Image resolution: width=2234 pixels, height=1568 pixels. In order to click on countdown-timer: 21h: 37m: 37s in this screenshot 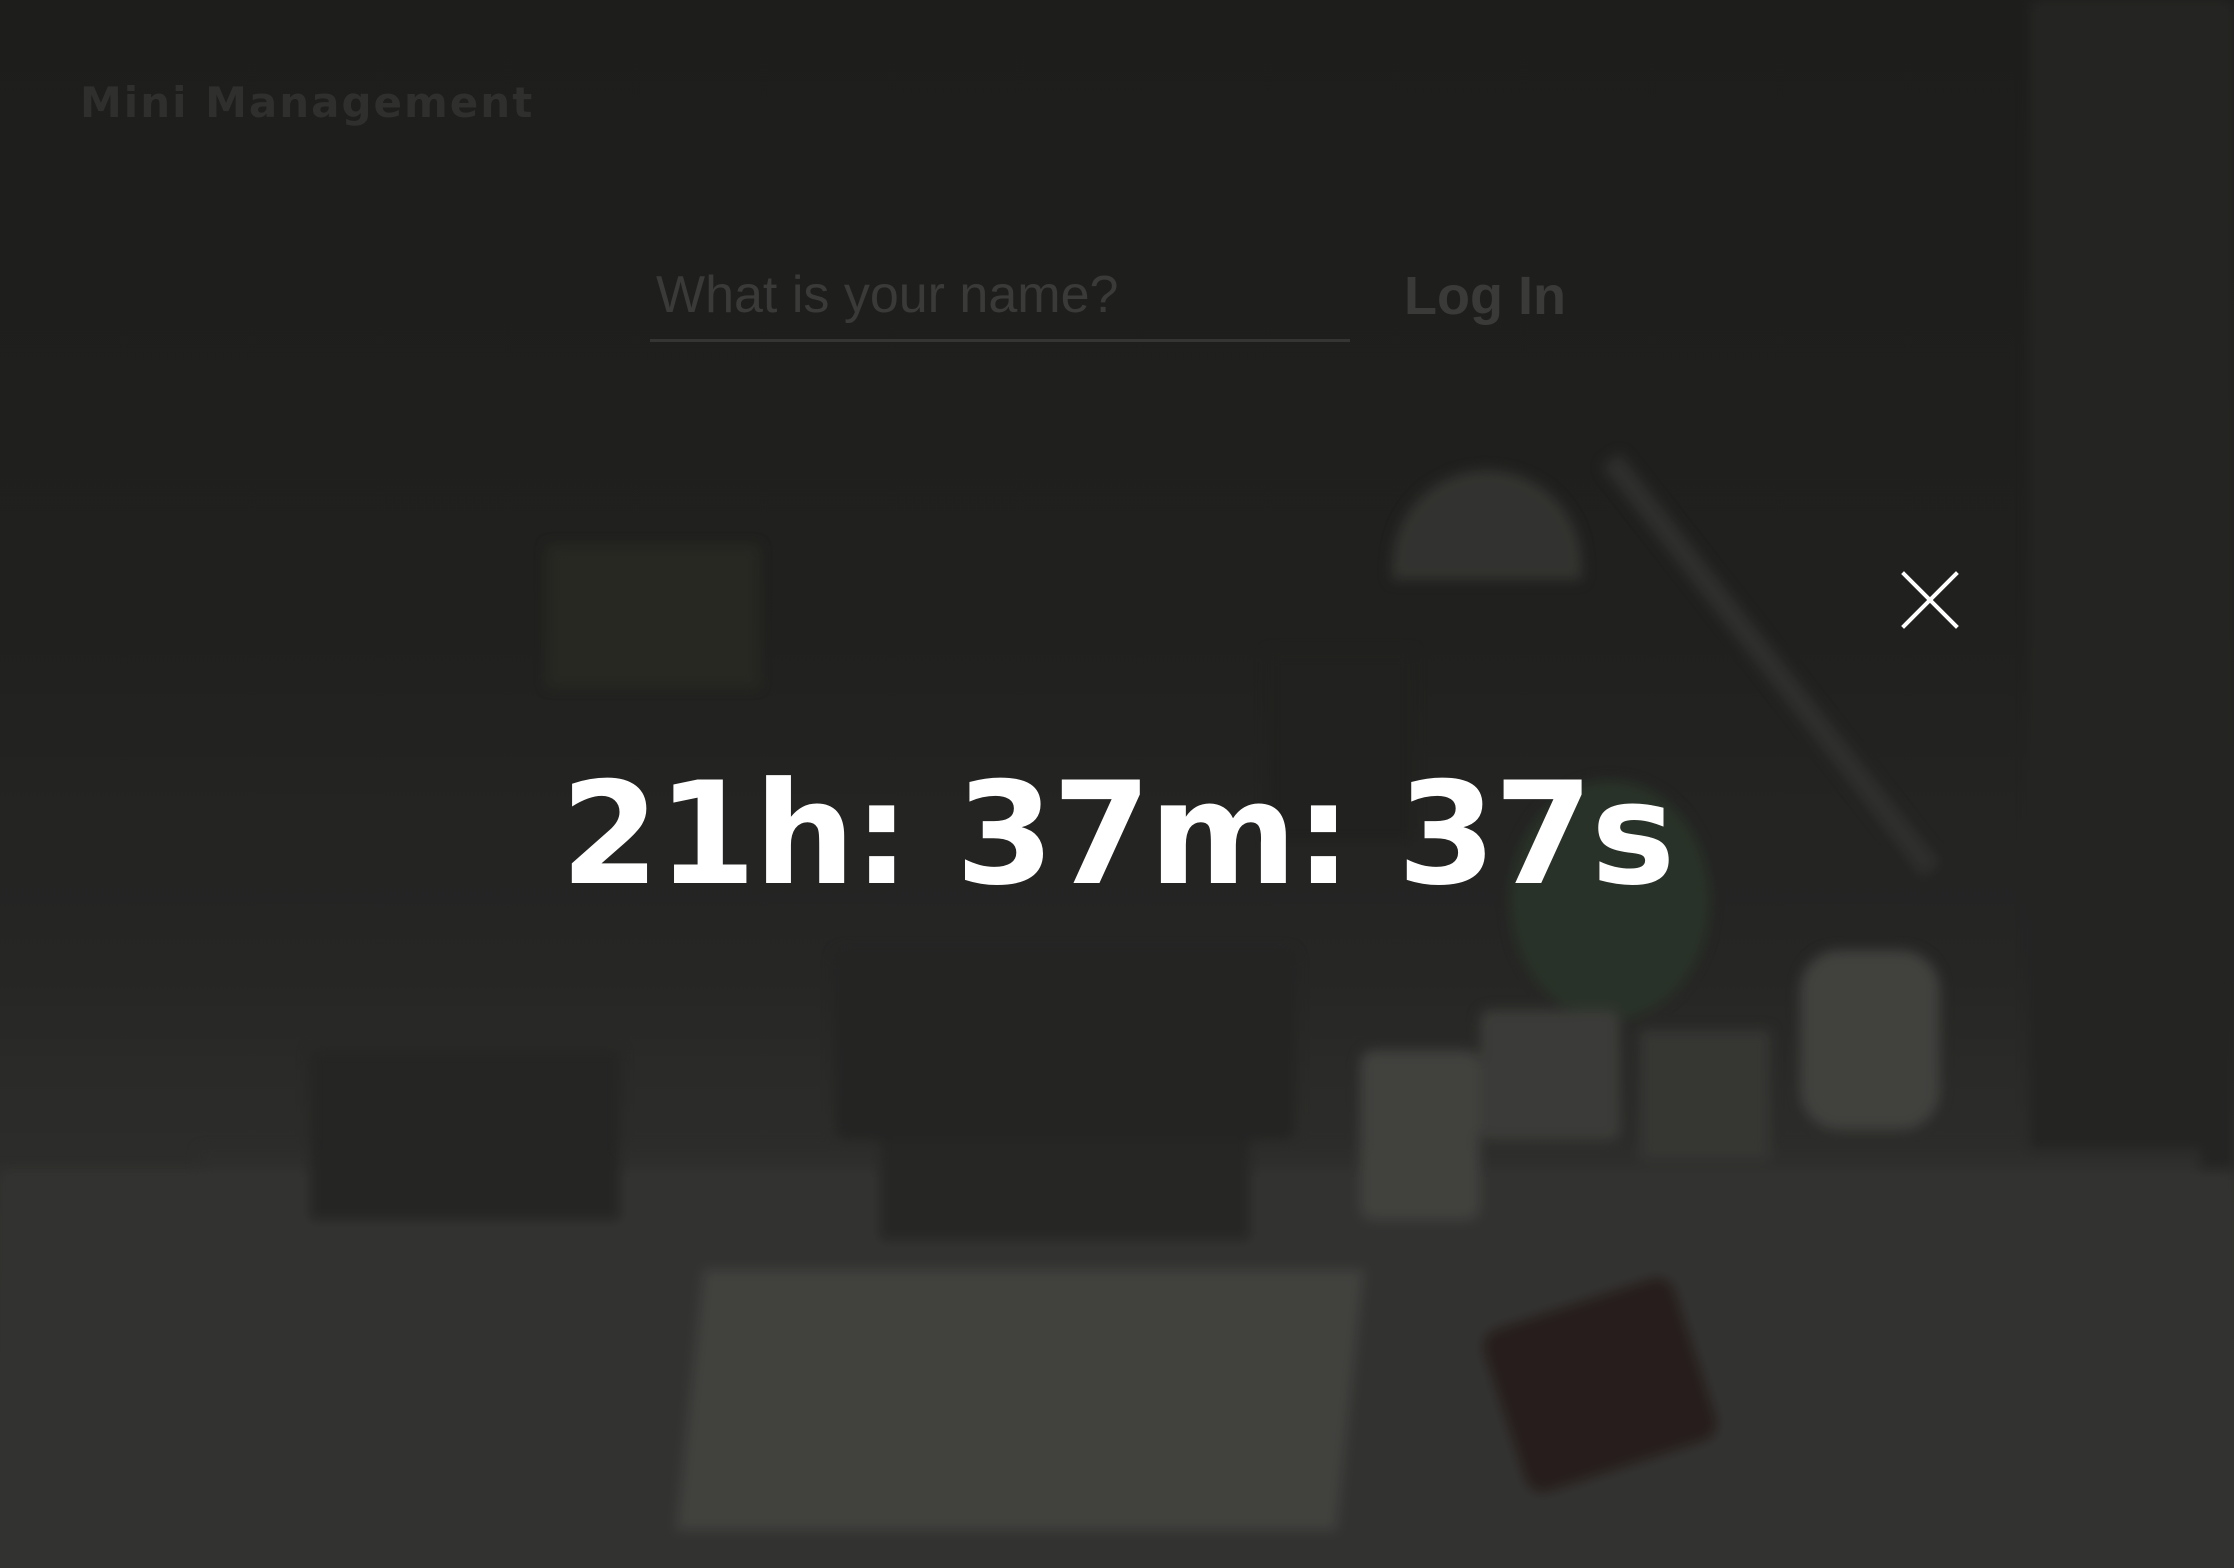, I will do `click(1118, 834)`.